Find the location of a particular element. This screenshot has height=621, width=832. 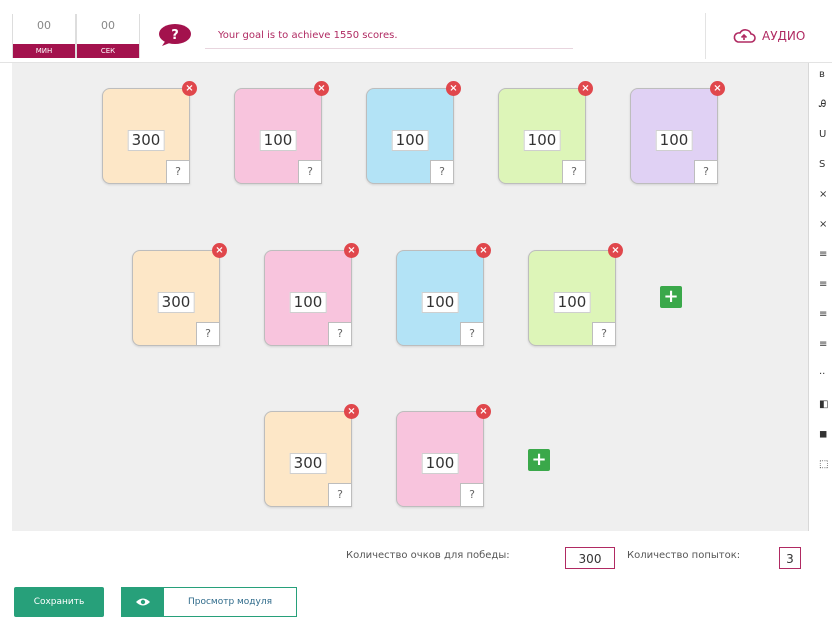

timer: 00 МИН 00 СЕК is located at coordinates (76, 36).